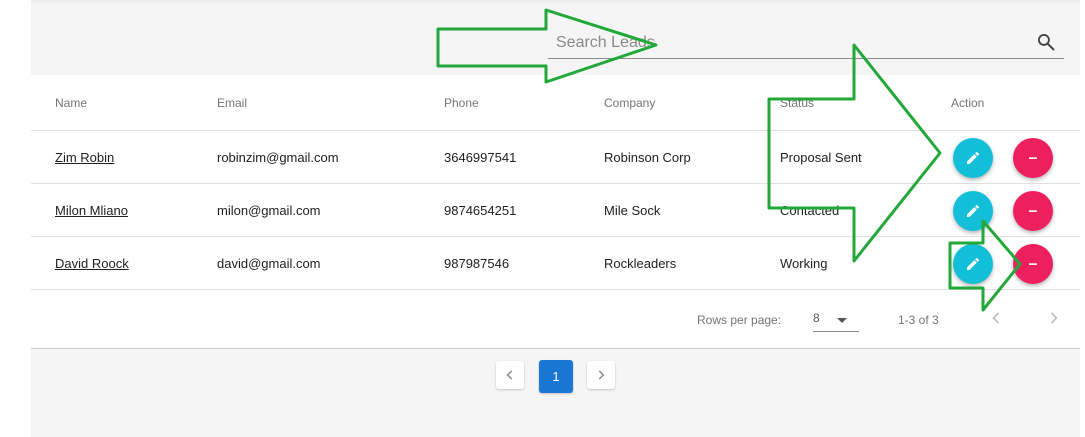  I want to click on pagination-next-button, so click(601, 375).